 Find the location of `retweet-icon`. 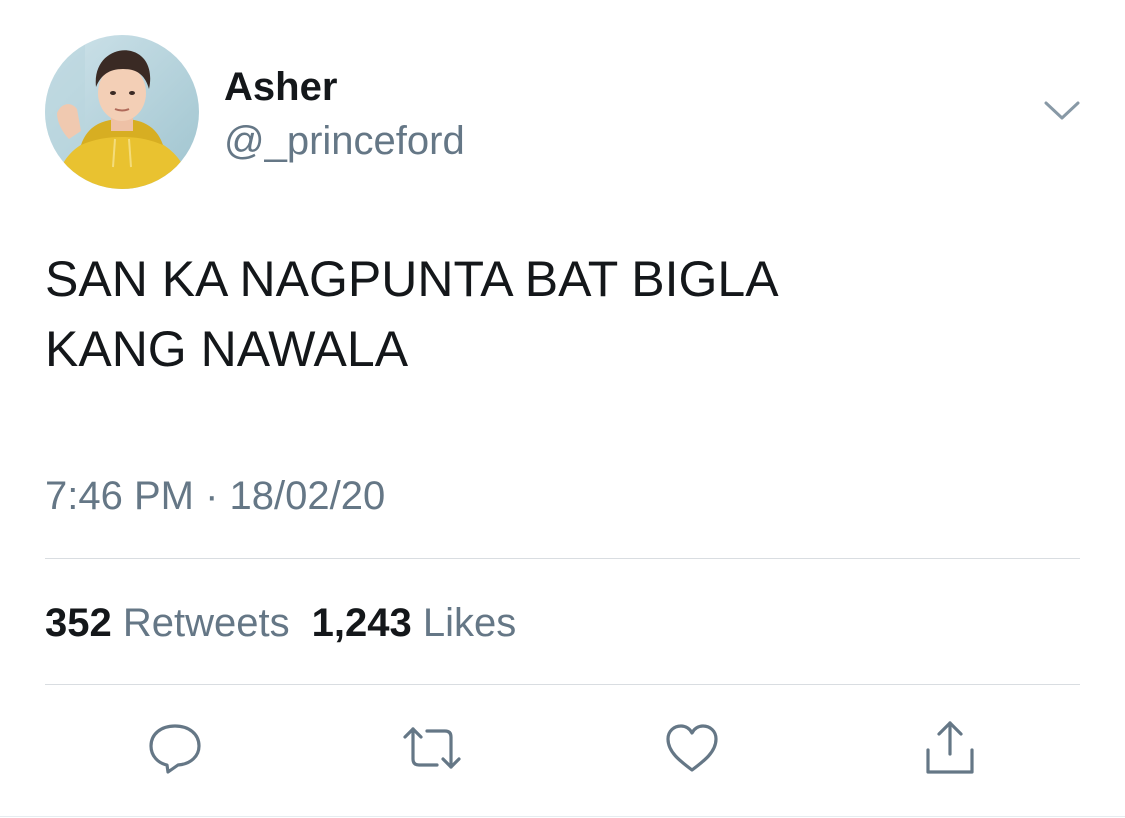

retweet-icon is located at coordinates (432, 750).